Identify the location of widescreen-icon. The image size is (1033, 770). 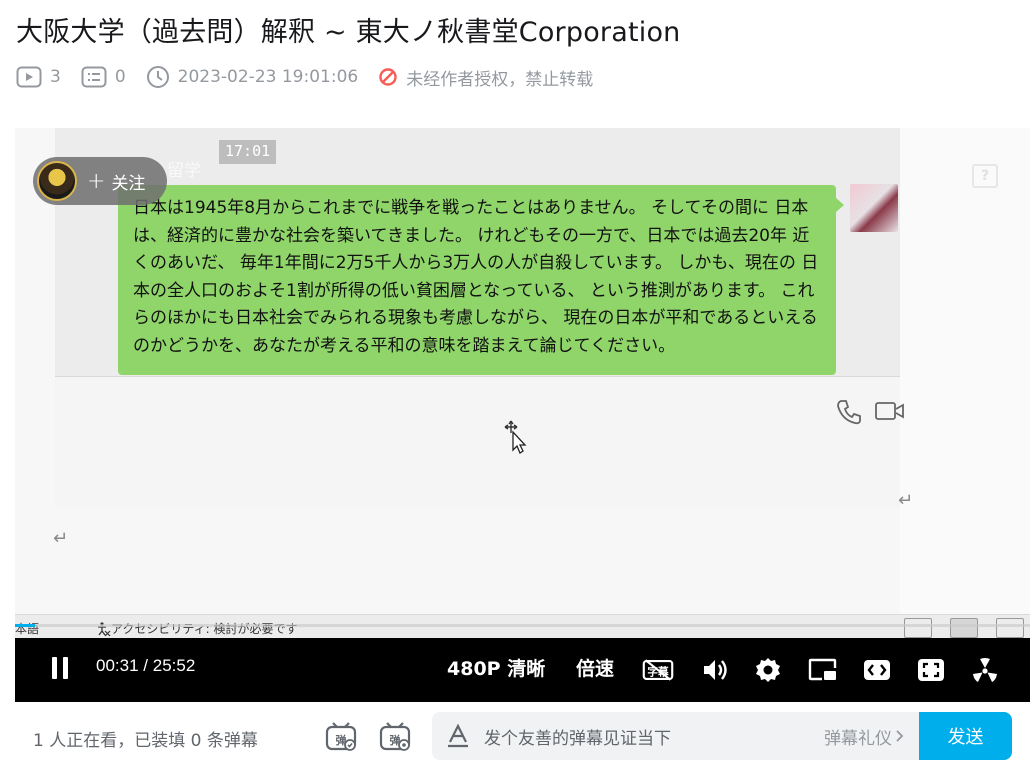
(877, 670).